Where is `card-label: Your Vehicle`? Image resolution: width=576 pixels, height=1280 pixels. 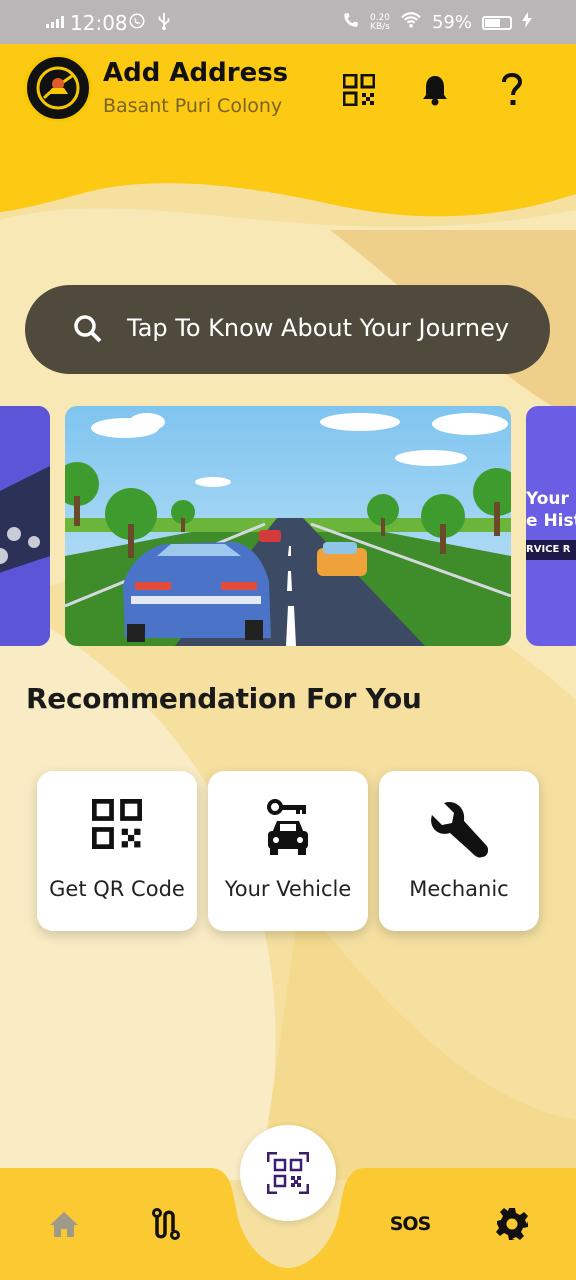
card-label: Your Vehicle is located at coordinates (288, 889).